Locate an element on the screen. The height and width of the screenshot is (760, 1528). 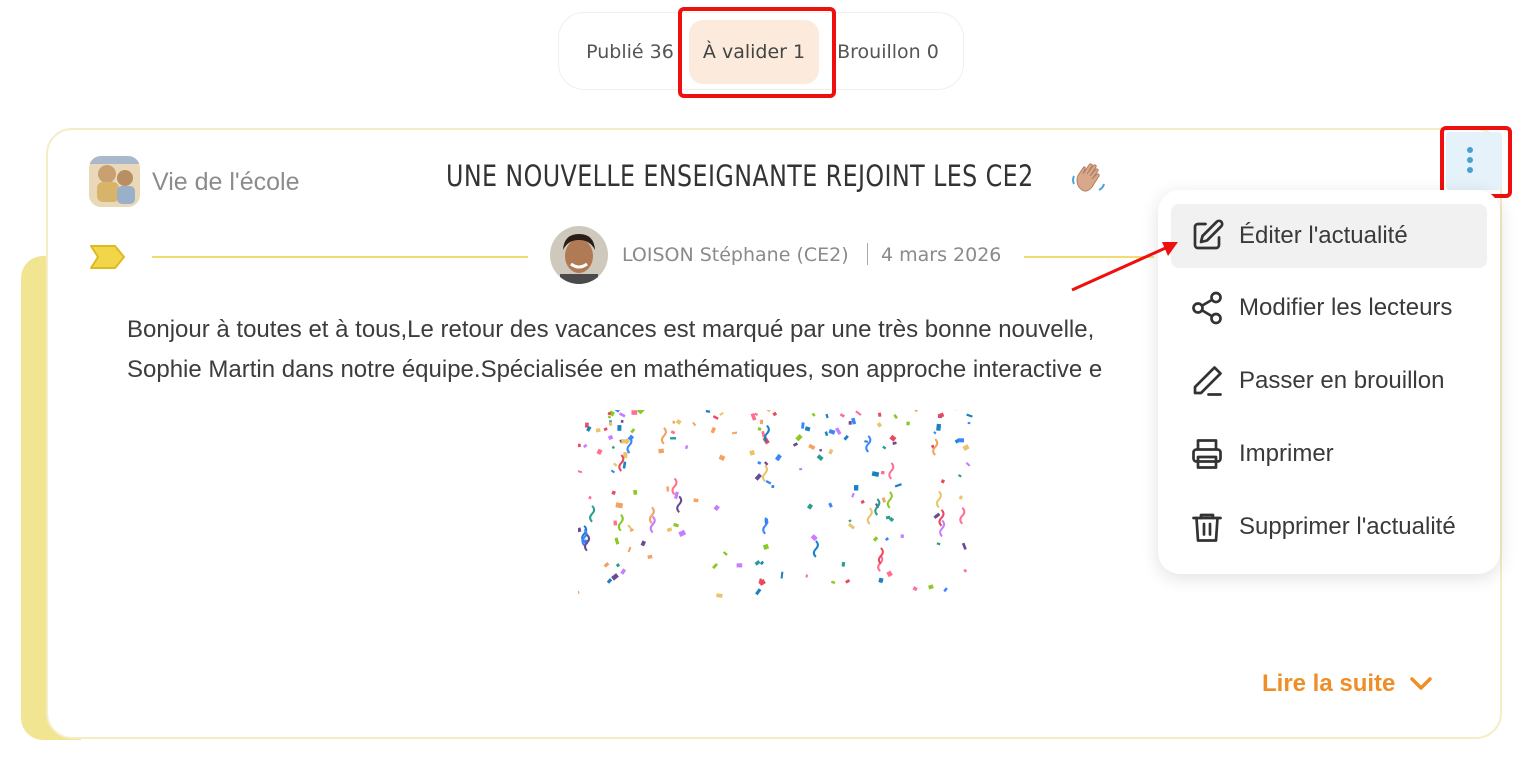
menu-item-print: Imprimer is located at coordinates (1329, 454).